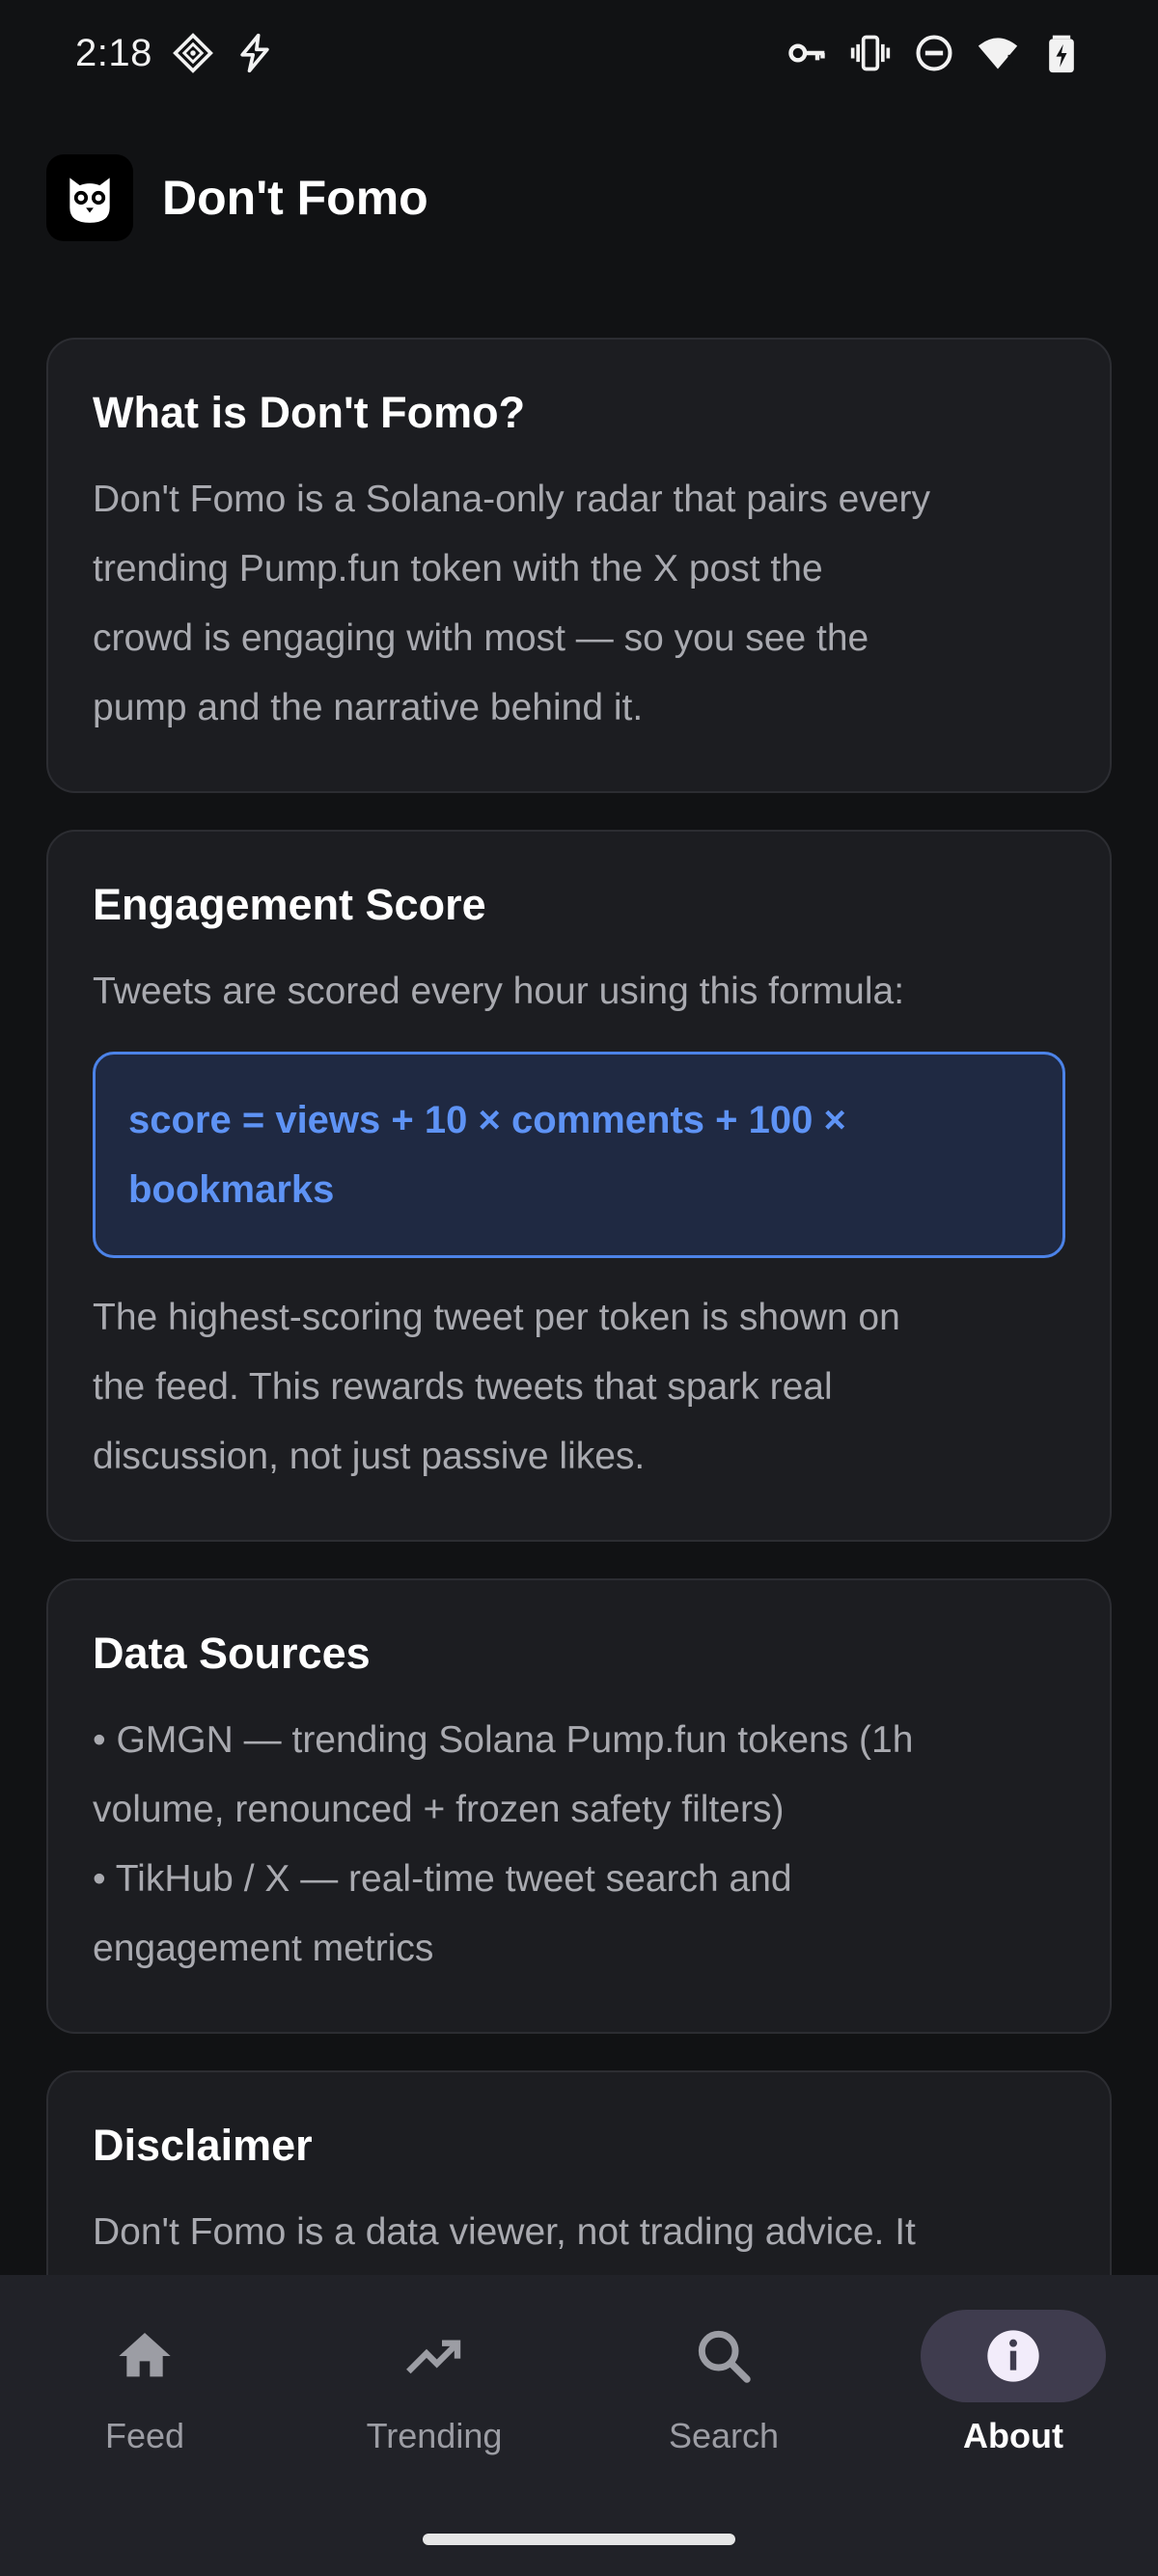 Image resolution: width=1158 pixels, height=2576 pixels. What do you see at coordinates (1061, 53) in the screenshot?
I see `battery-charging-icon` at bounding box center [1061, 53].